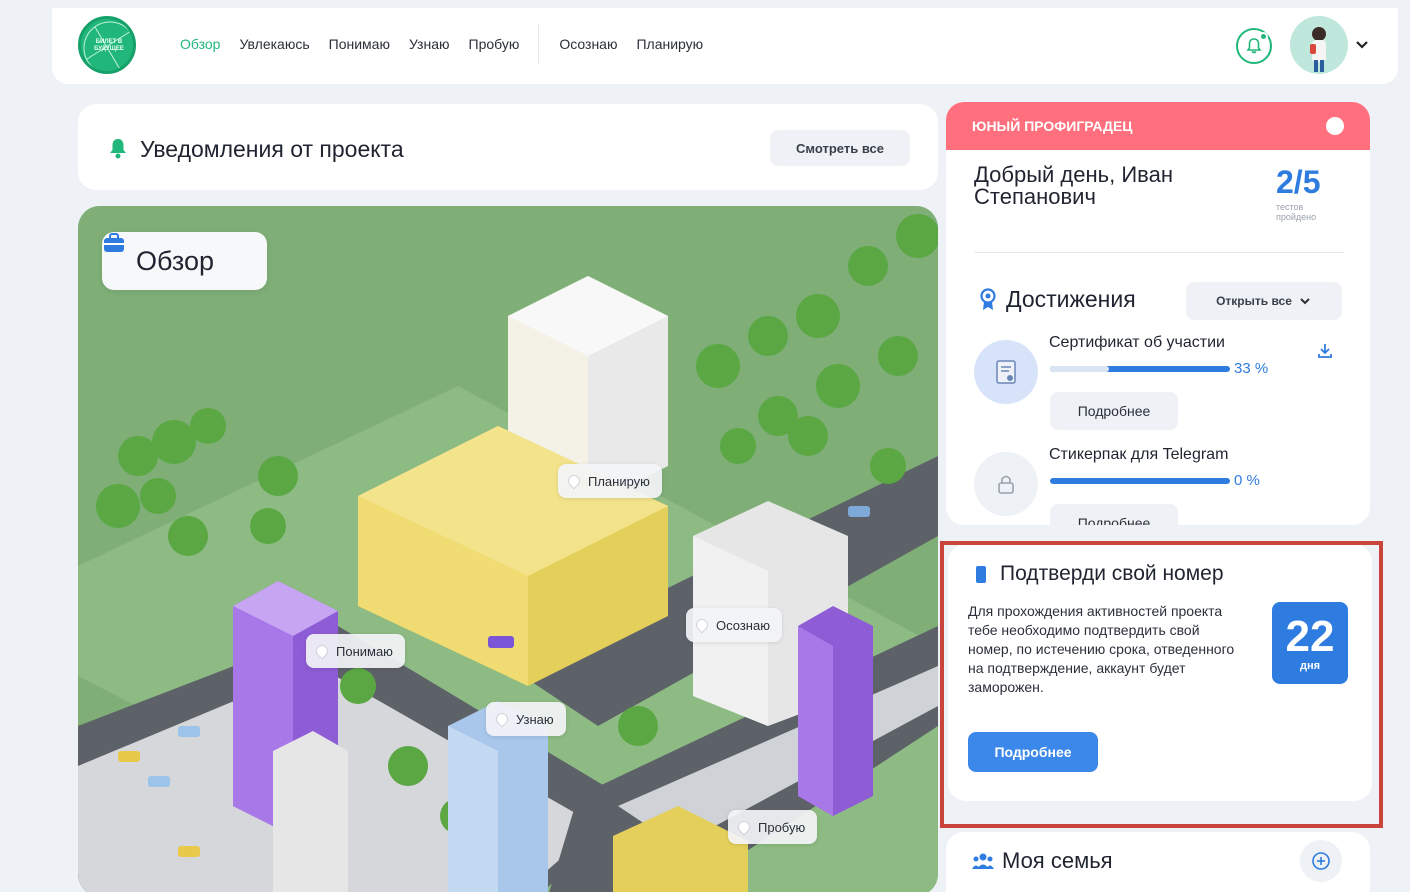 The width and height of the screenshot is (1410, 892). I want to click on bell-icon, so click(118, 149).